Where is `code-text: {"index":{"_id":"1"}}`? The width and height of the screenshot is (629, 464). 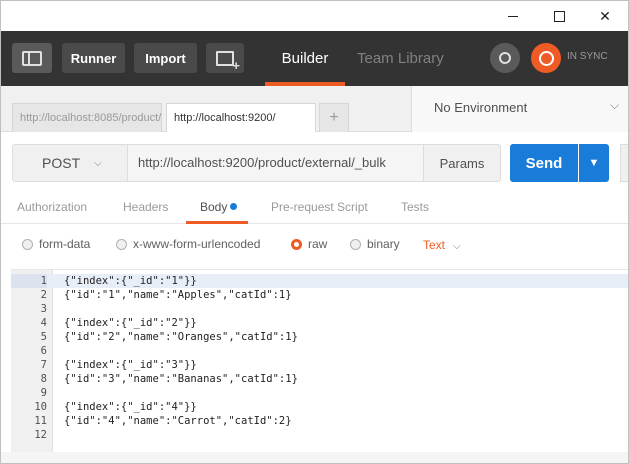 code-text: {"index":{"_id":"1"}} is located at coordinates (130, 281).